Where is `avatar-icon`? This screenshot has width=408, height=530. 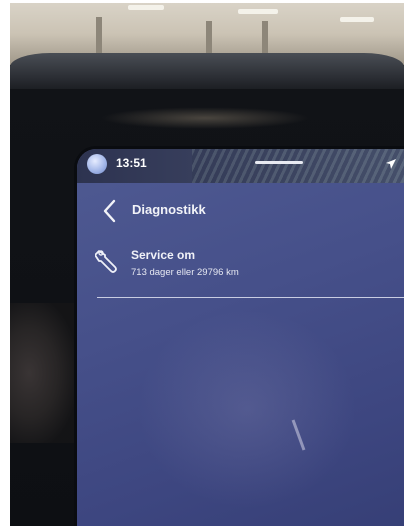 avatar-icon is located at coordinates (97, 164).